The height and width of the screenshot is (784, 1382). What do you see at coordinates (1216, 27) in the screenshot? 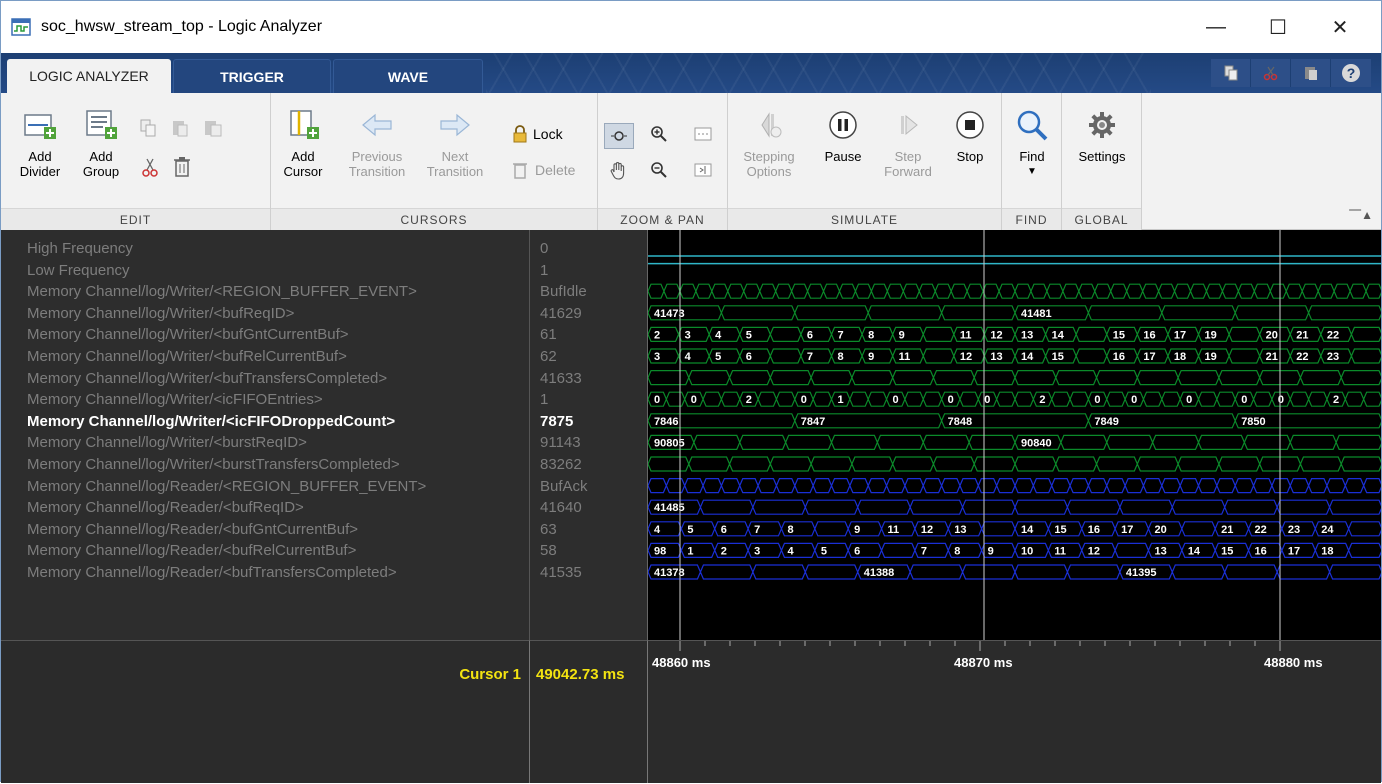
I see `minimize-button: —` at bounding box center [1216, 27].